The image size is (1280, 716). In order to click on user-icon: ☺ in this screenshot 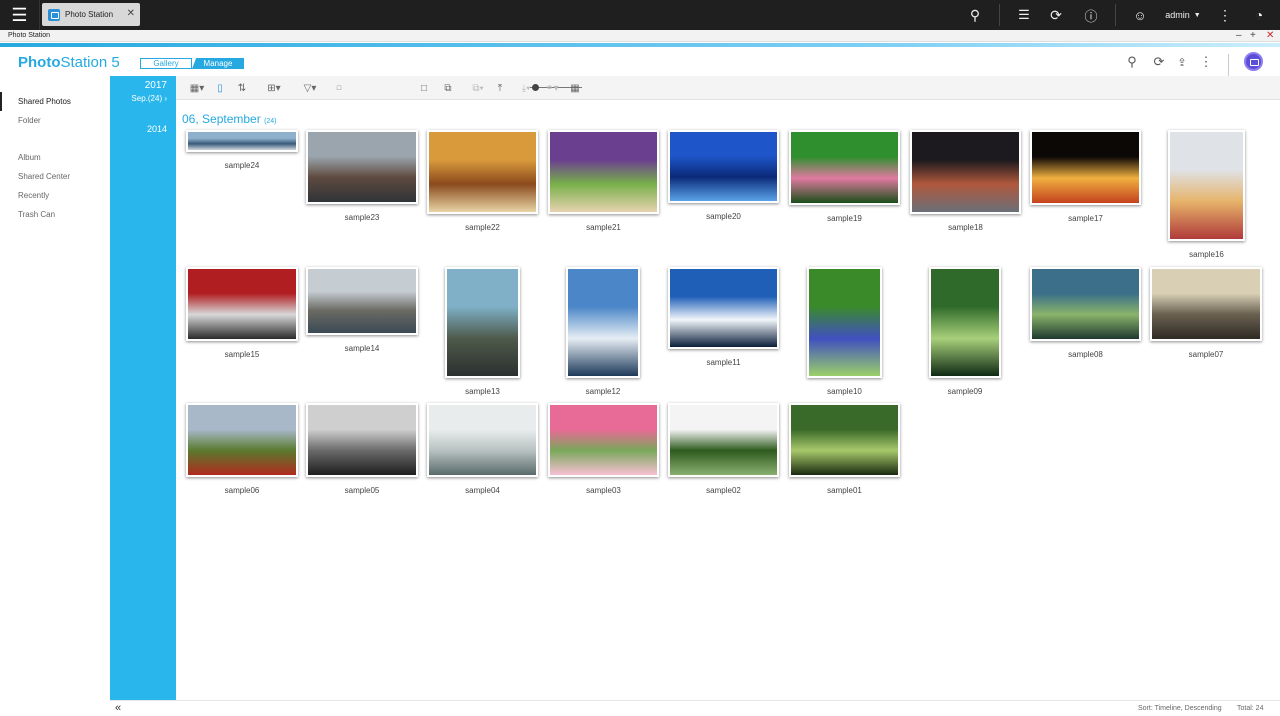, I will do `click(1140, 15)`.